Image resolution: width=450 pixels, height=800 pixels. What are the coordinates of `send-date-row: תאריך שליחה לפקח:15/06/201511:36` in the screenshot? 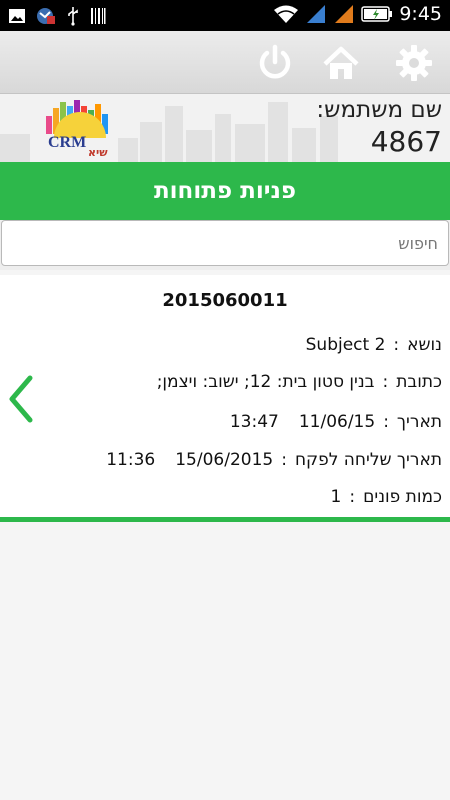 It's located at (274, 460).